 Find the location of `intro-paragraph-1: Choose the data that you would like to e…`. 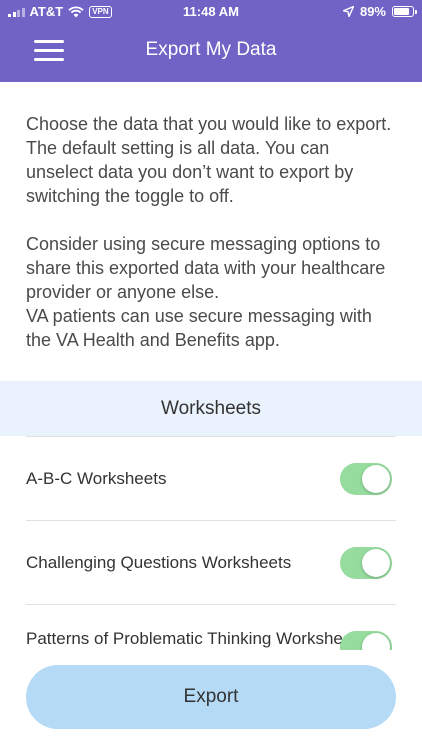

intro-paragraph-1: Choose the data that you would like to e… is located at coordinates (209, 160).